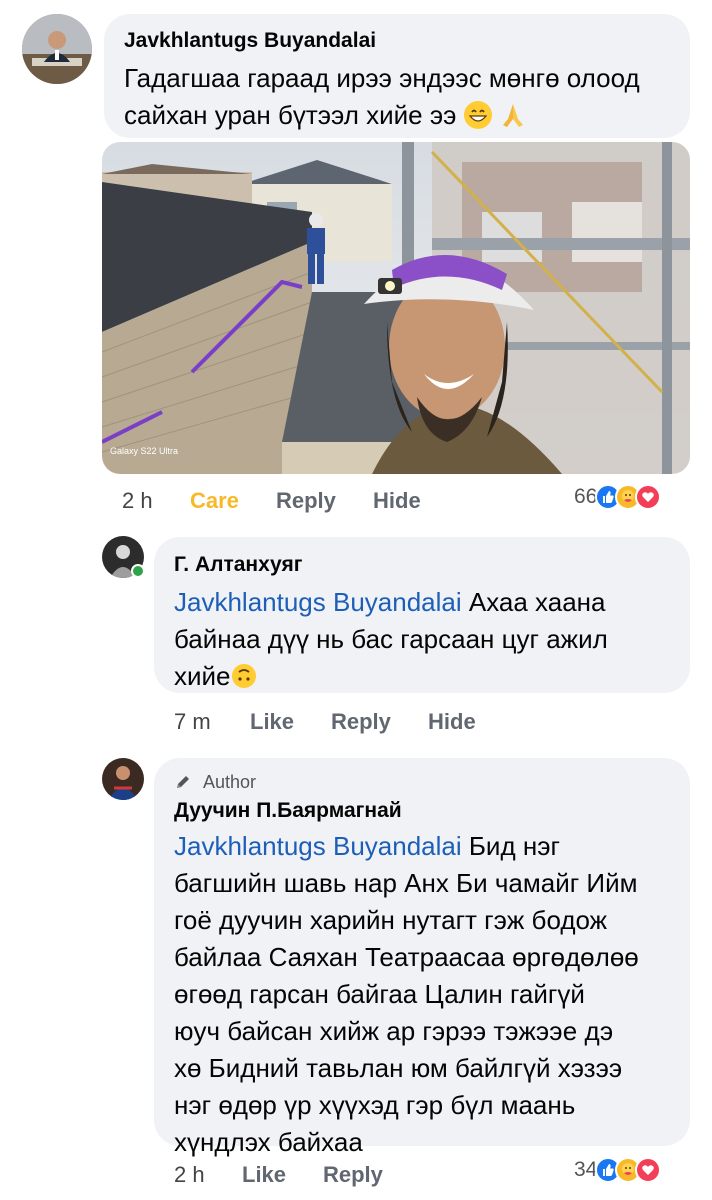 This screenshot has height=1200, width=712. I want to click on comment-text-line: байнаа дүү нь бас гарсаан цуг ажил, so click(391, 639).